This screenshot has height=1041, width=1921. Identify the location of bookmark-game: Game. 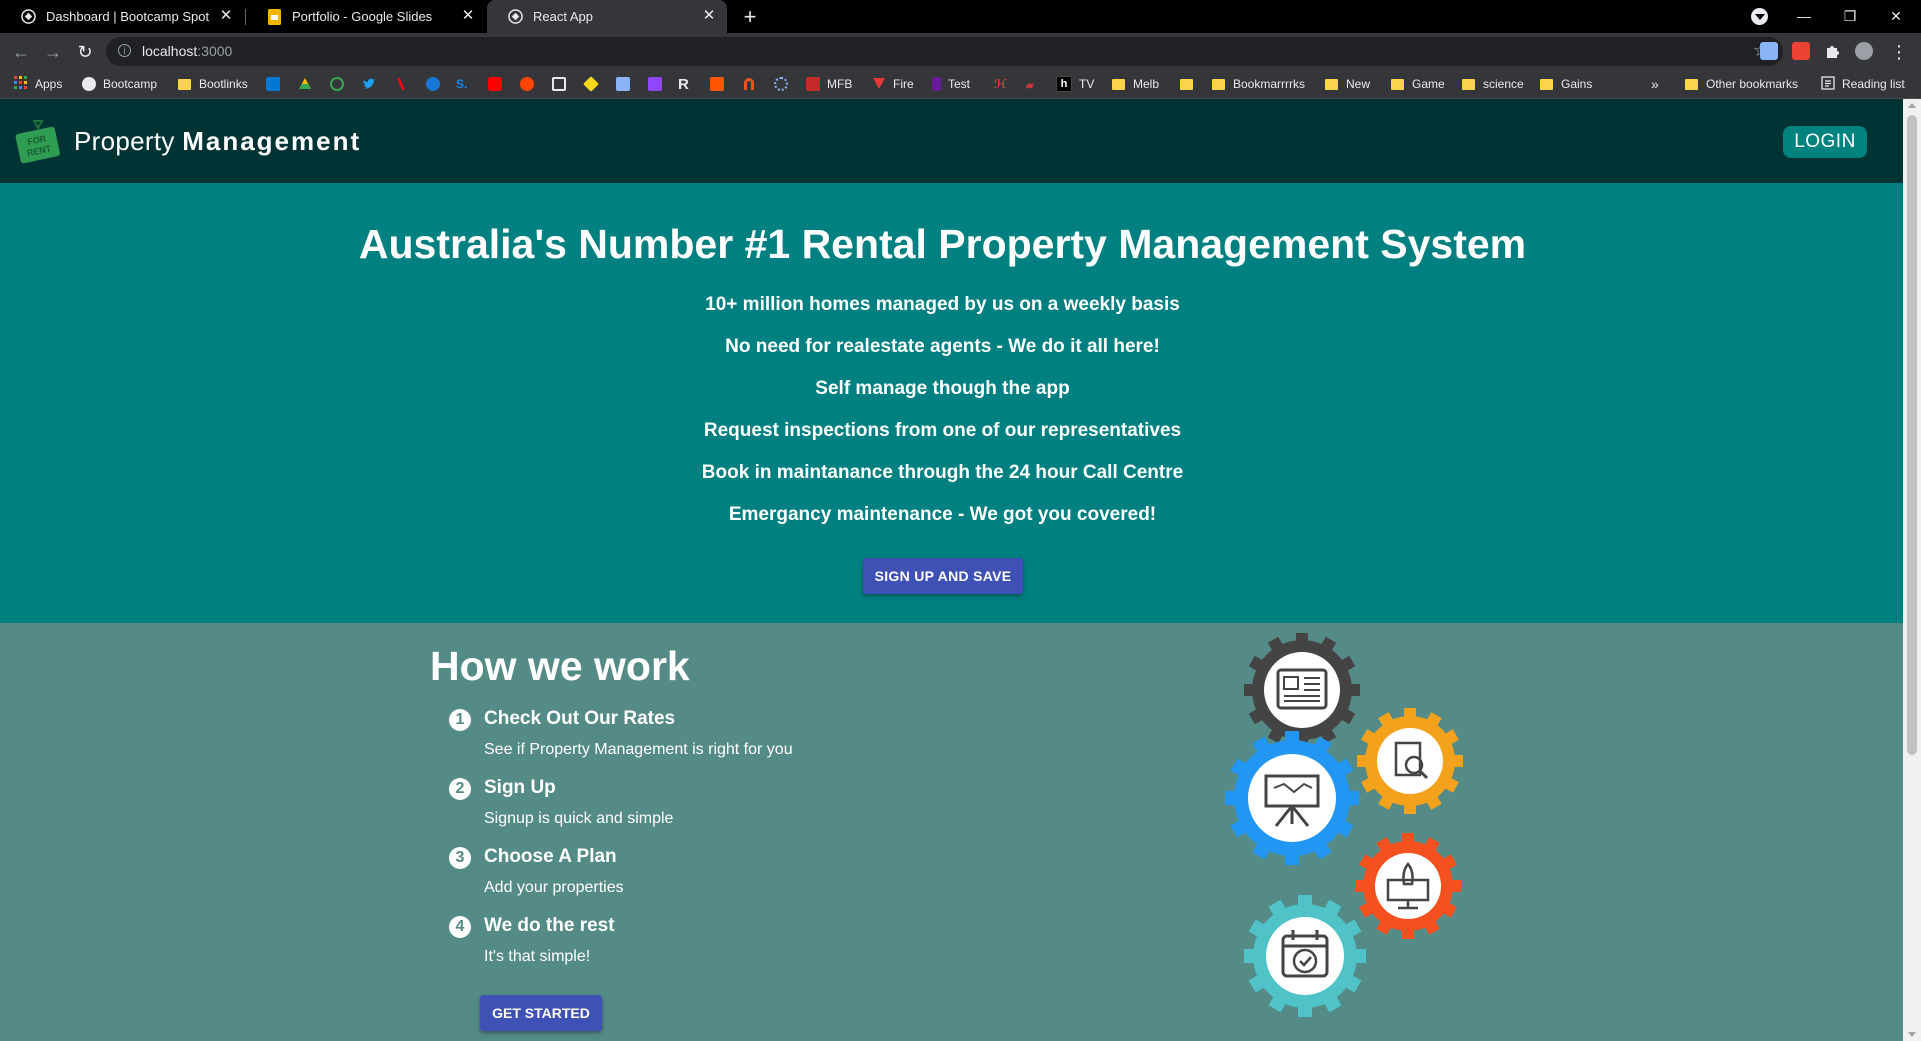
(1418, 84).